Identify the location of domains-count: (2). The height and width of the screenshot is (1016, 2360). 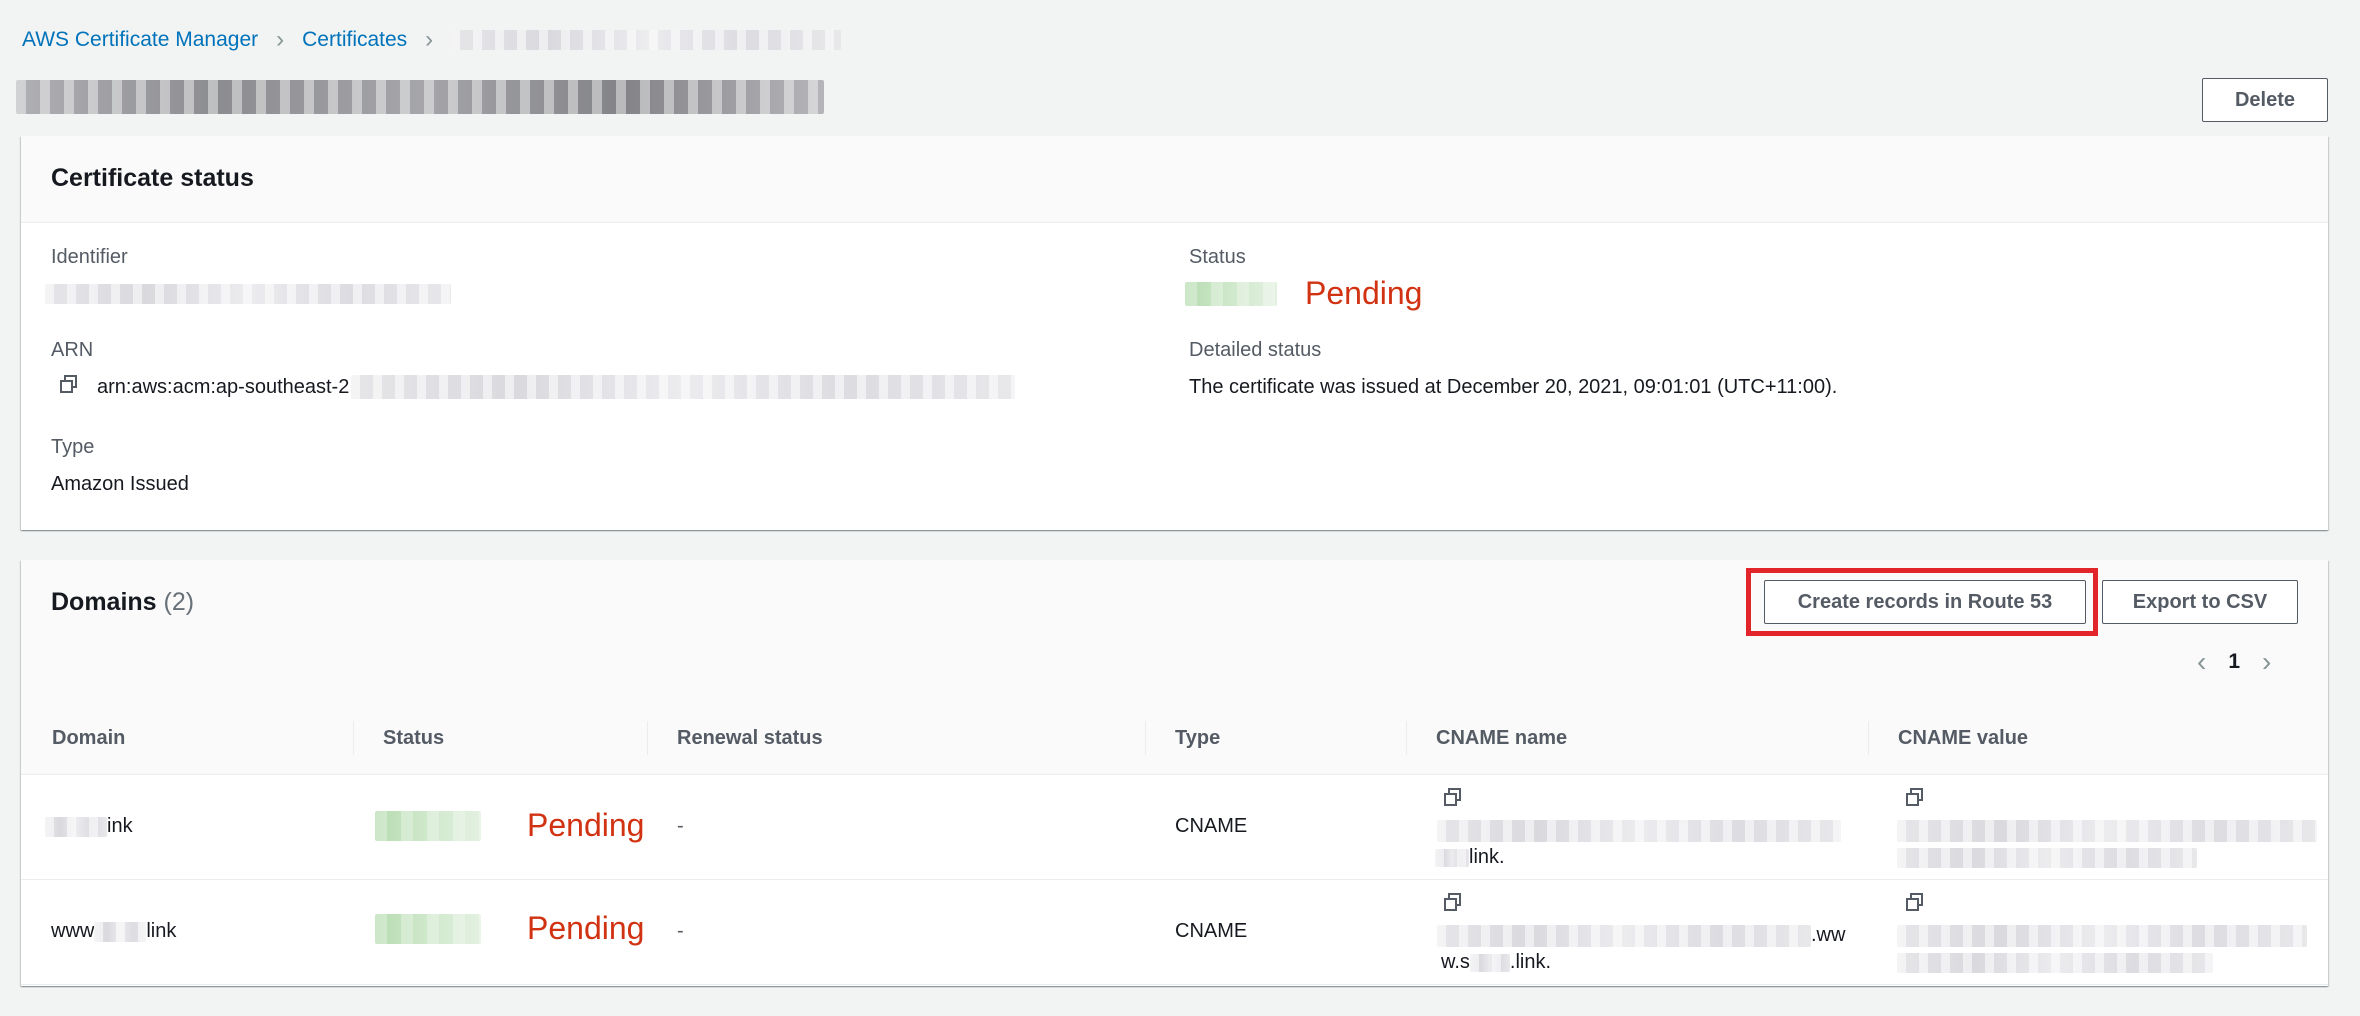
(179, 602).